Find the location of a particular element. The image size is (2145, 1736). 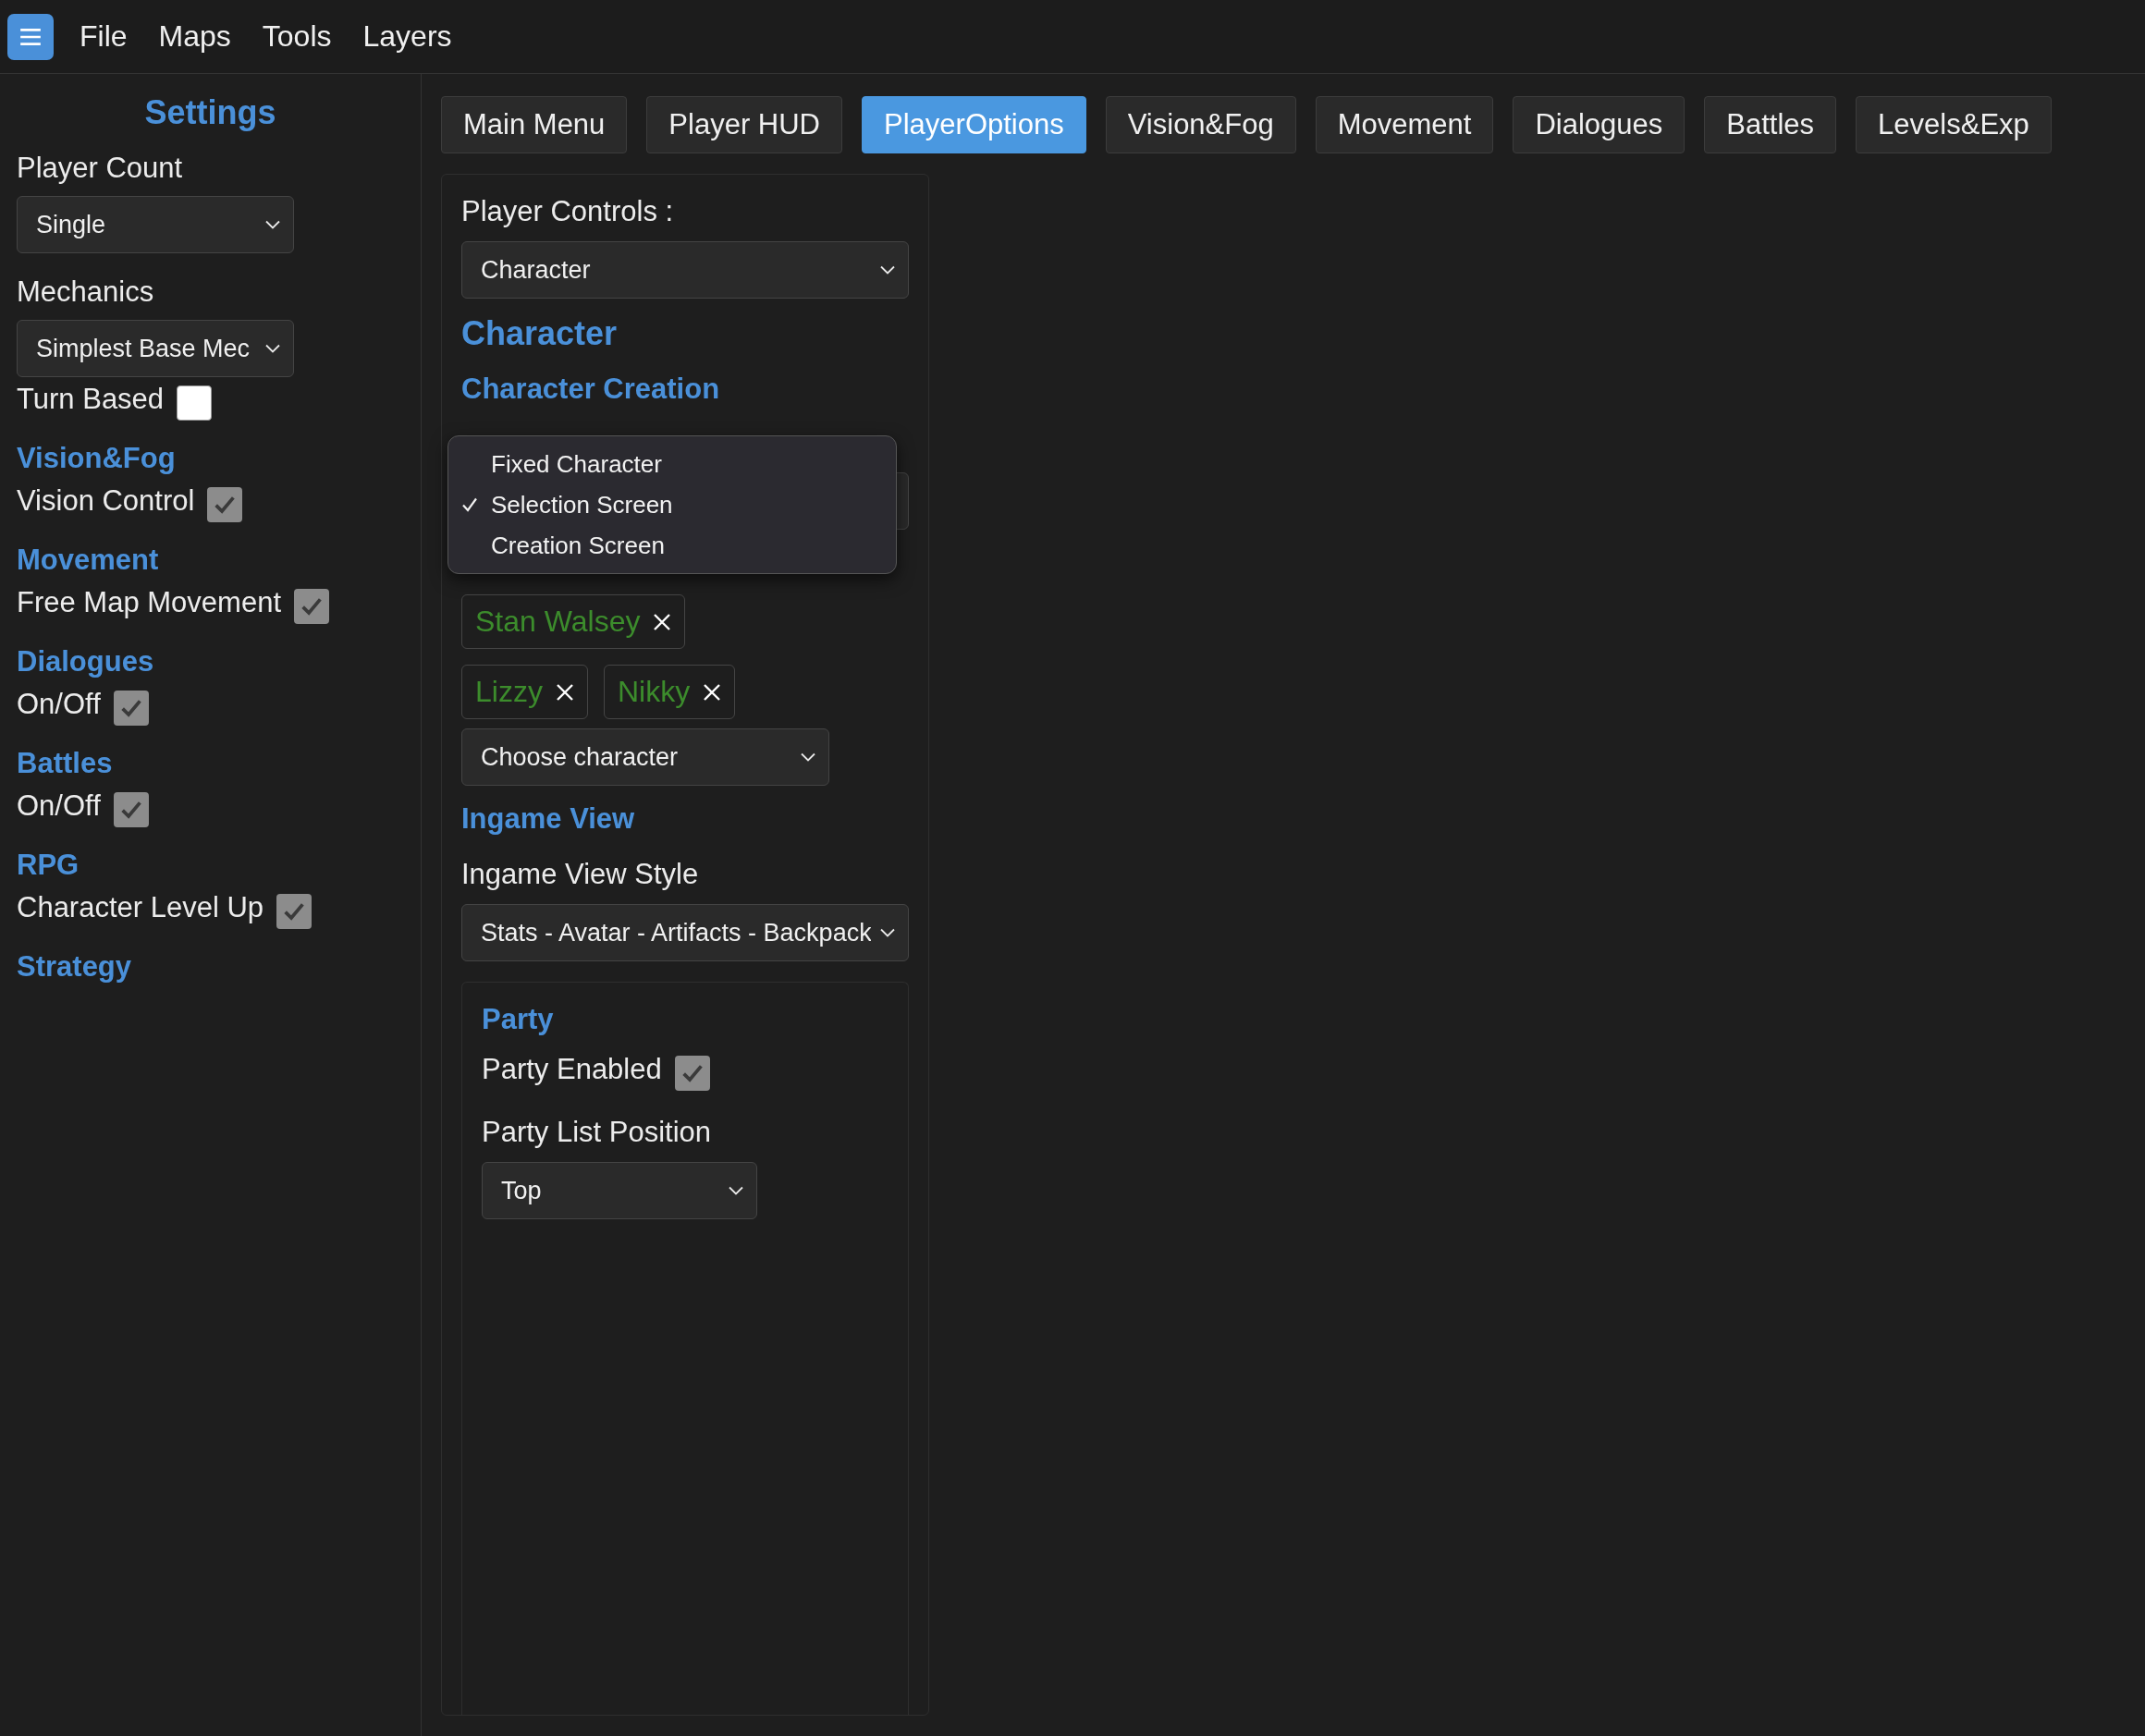

section-heading: RPG is located at coordinates (48, 865).